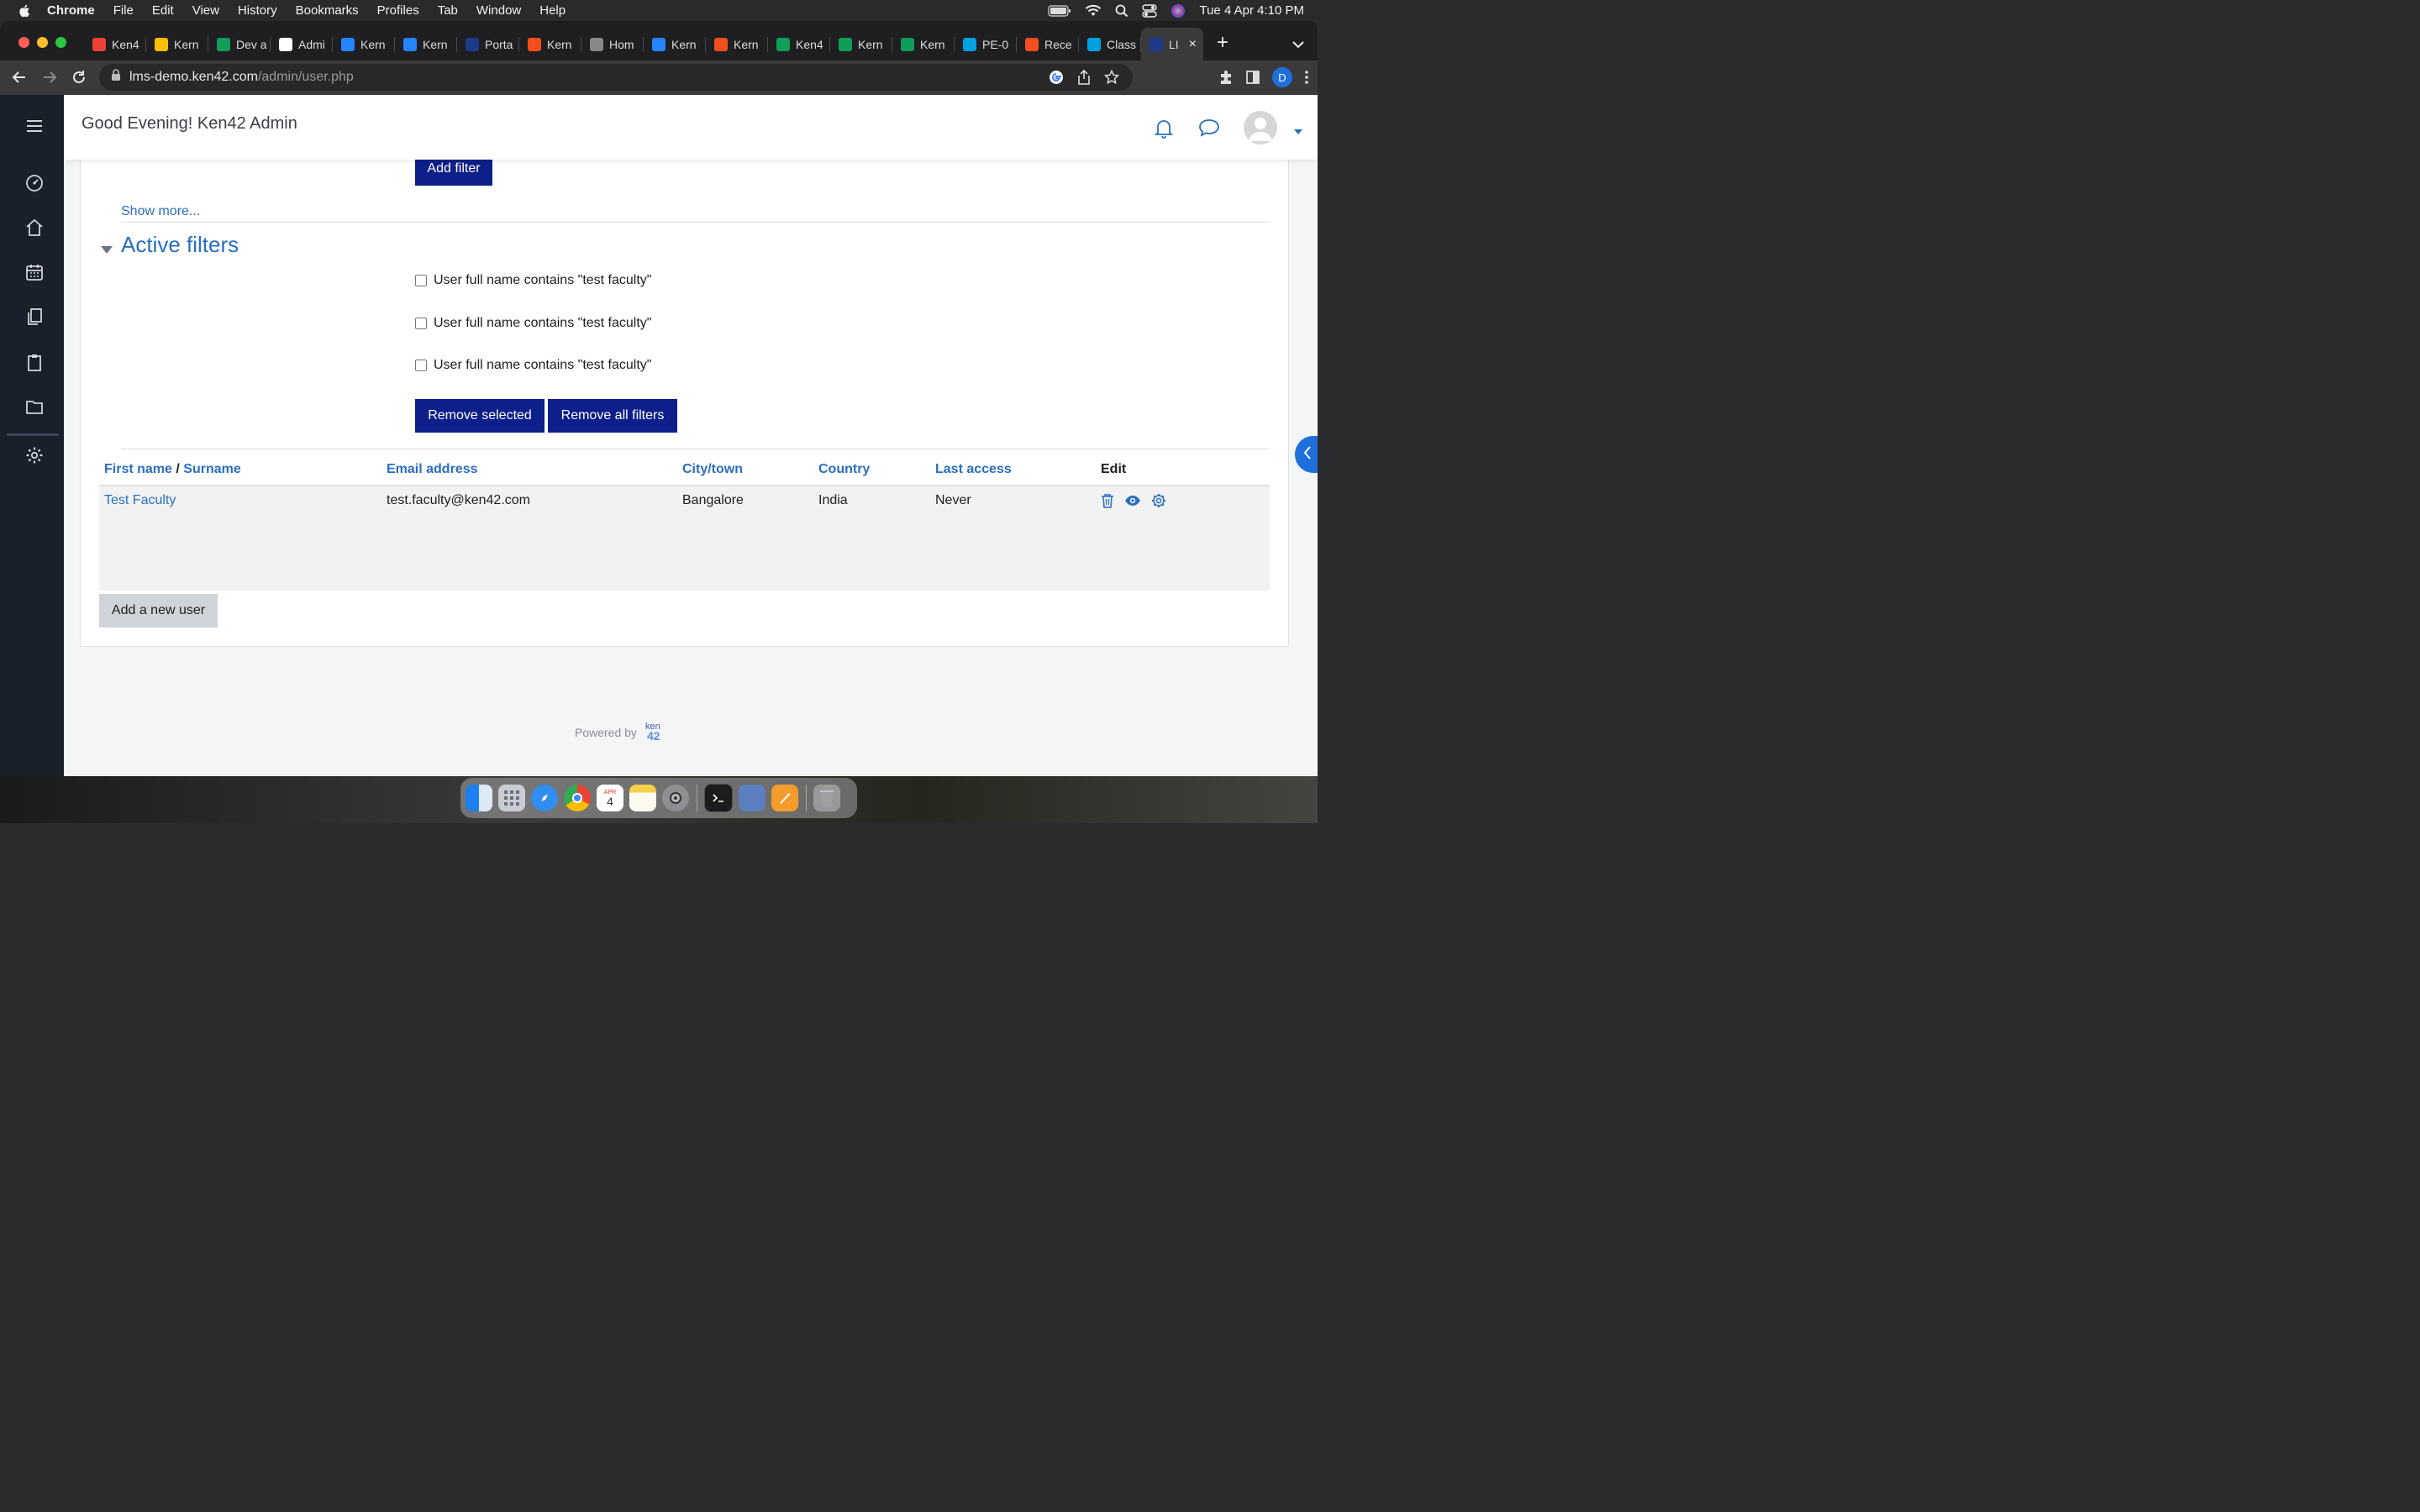  I want to click on browser-tab: Class, so click(1110, 44).